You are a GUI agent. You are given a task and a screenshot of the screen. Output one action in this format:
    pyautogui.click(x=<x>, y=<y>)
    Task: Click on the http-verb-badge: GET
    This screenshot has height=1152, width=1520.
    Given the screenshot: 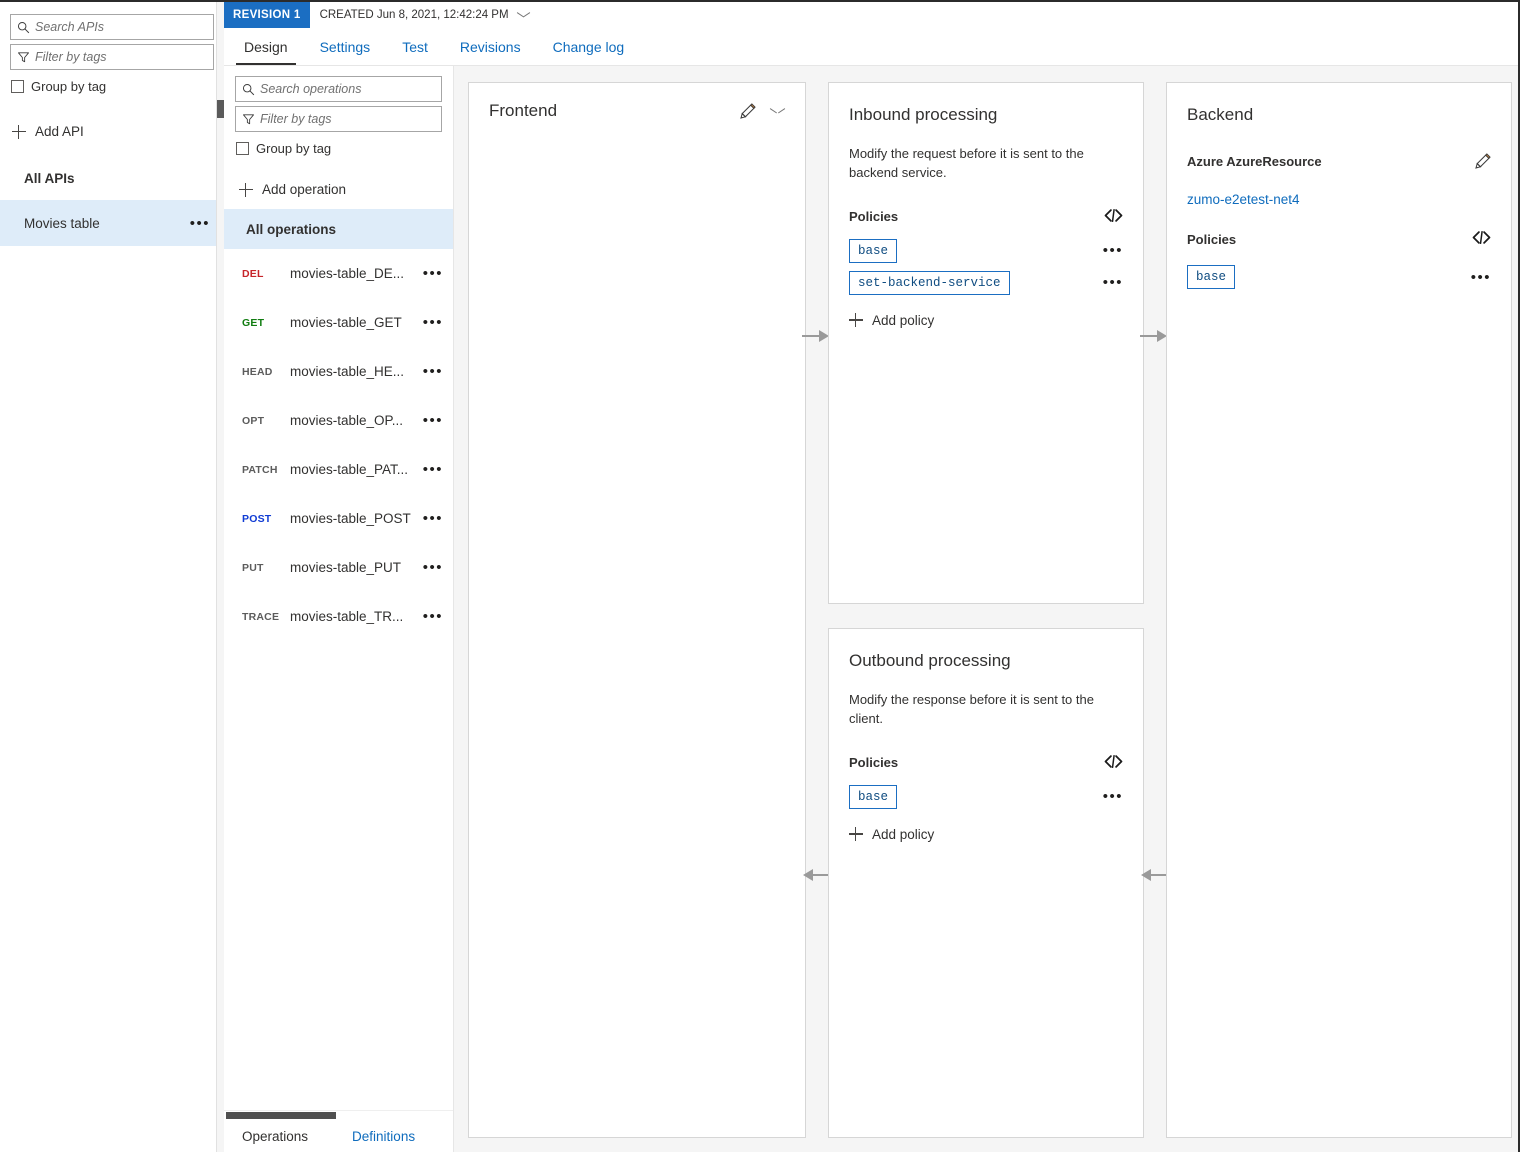 What is the action you would take?
    pyautogui.click(x=253, y=322)
    